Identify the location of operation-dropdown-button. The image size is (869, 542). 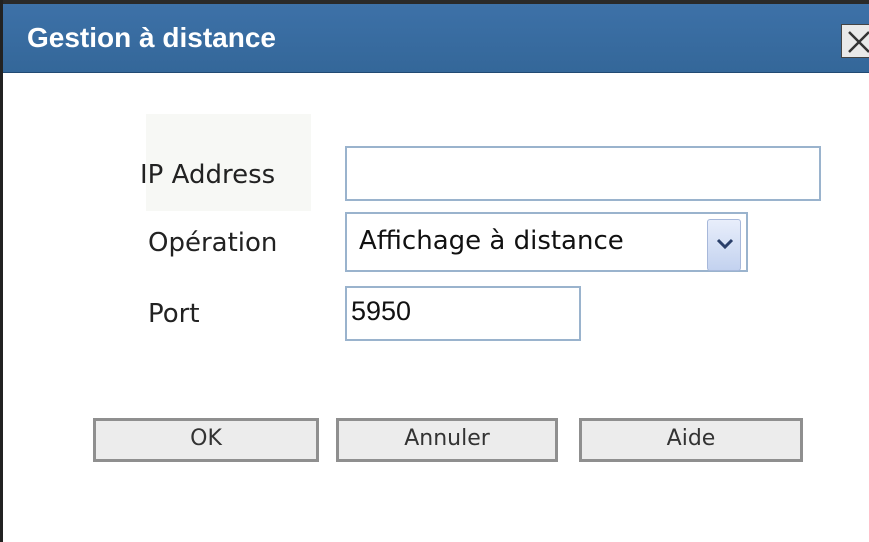
(724, 245).